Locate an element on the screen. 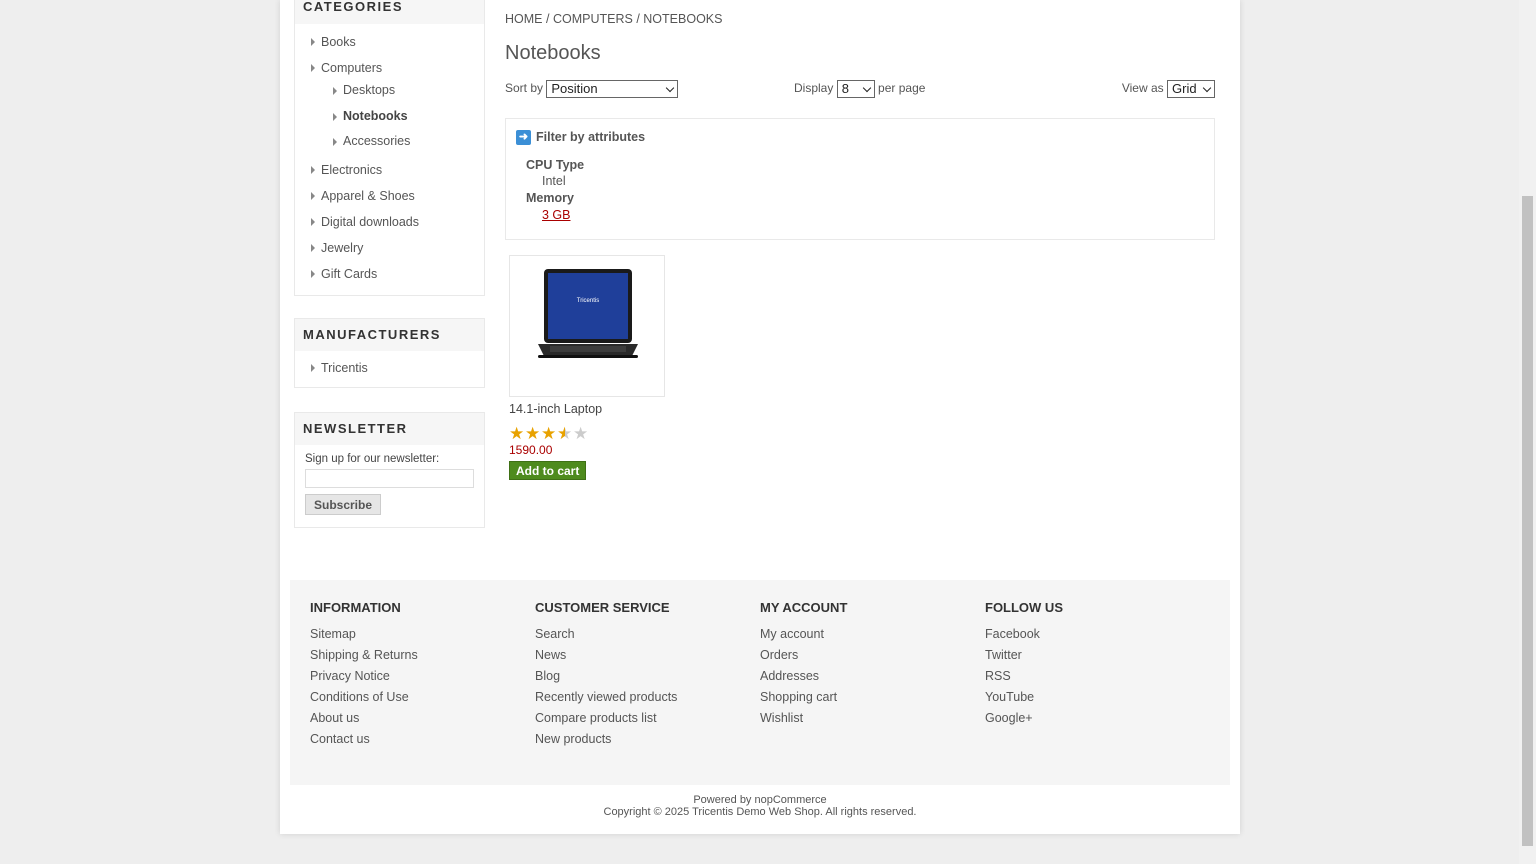 Image resolution: width=1536 pixels, height=864 pixels. product-rating: ★ ★ ★ ★ ★ is located at coordinates (587, 433).